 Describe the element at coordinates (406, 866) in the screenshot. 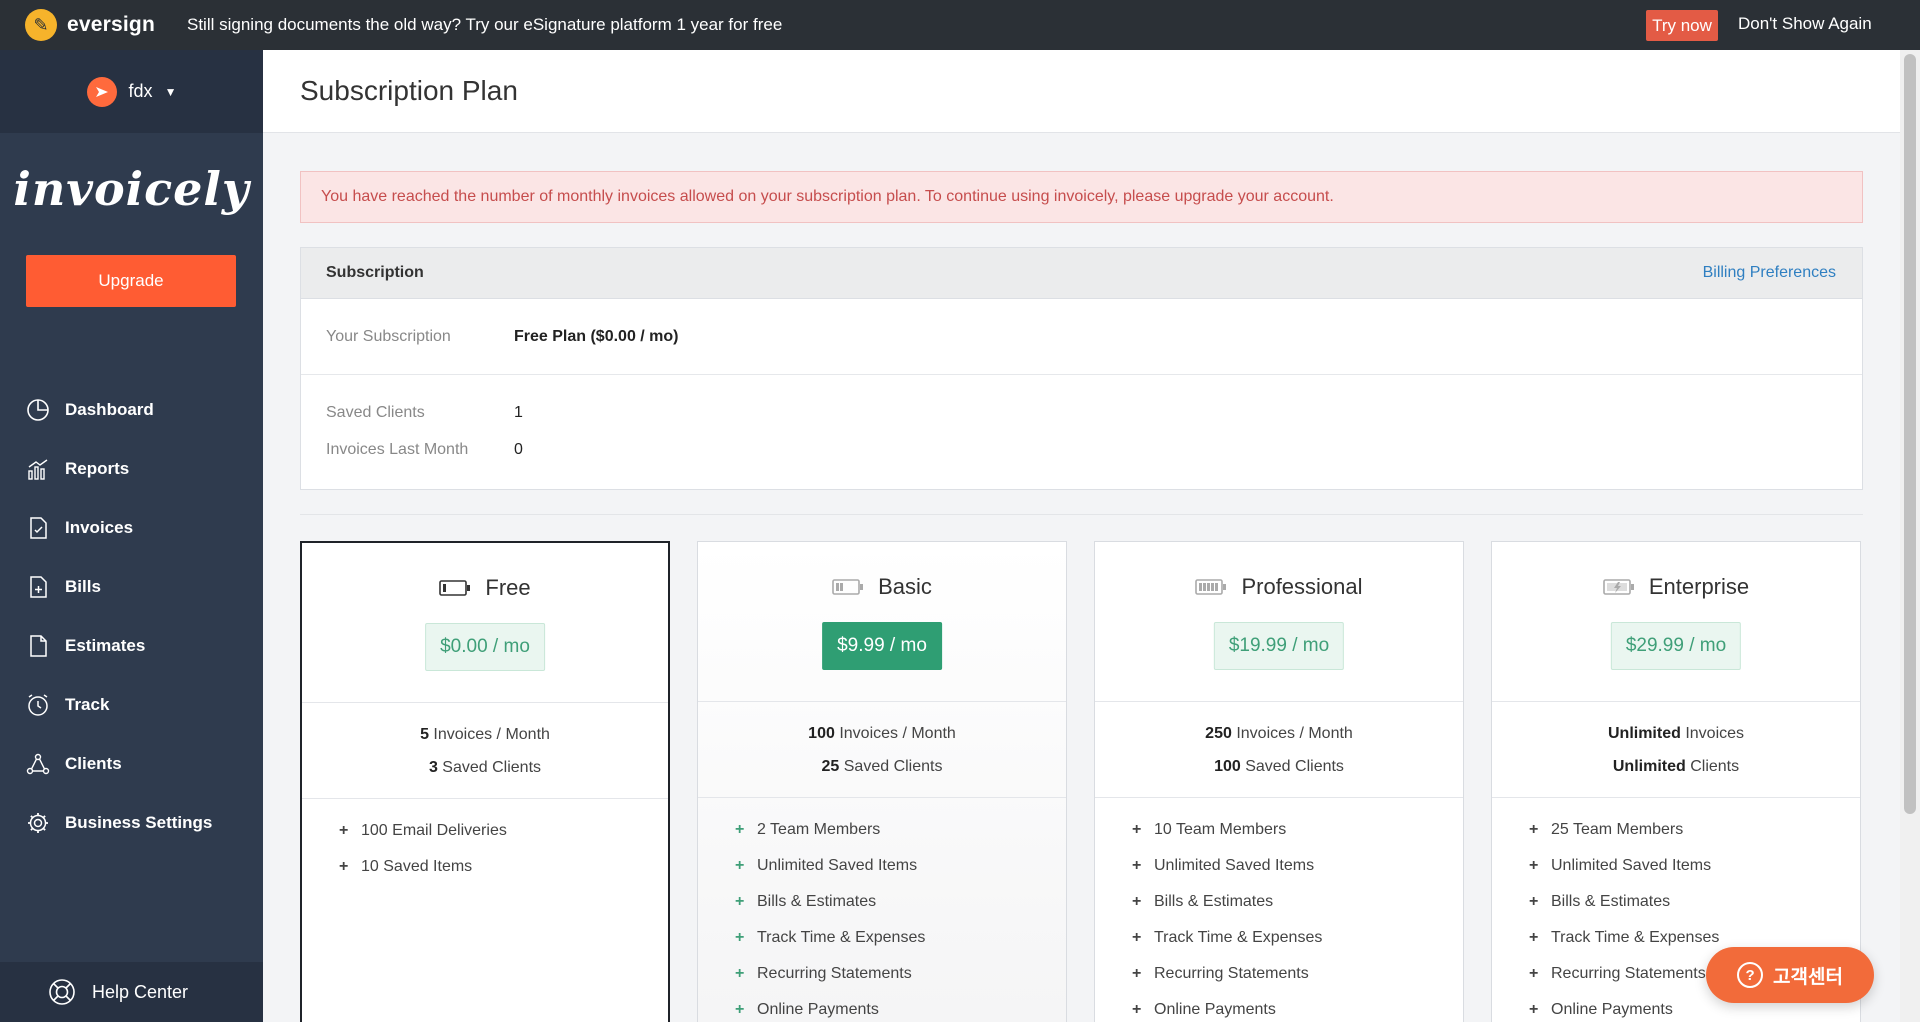

I see `feature-item: +10 Saved Items` at that location.